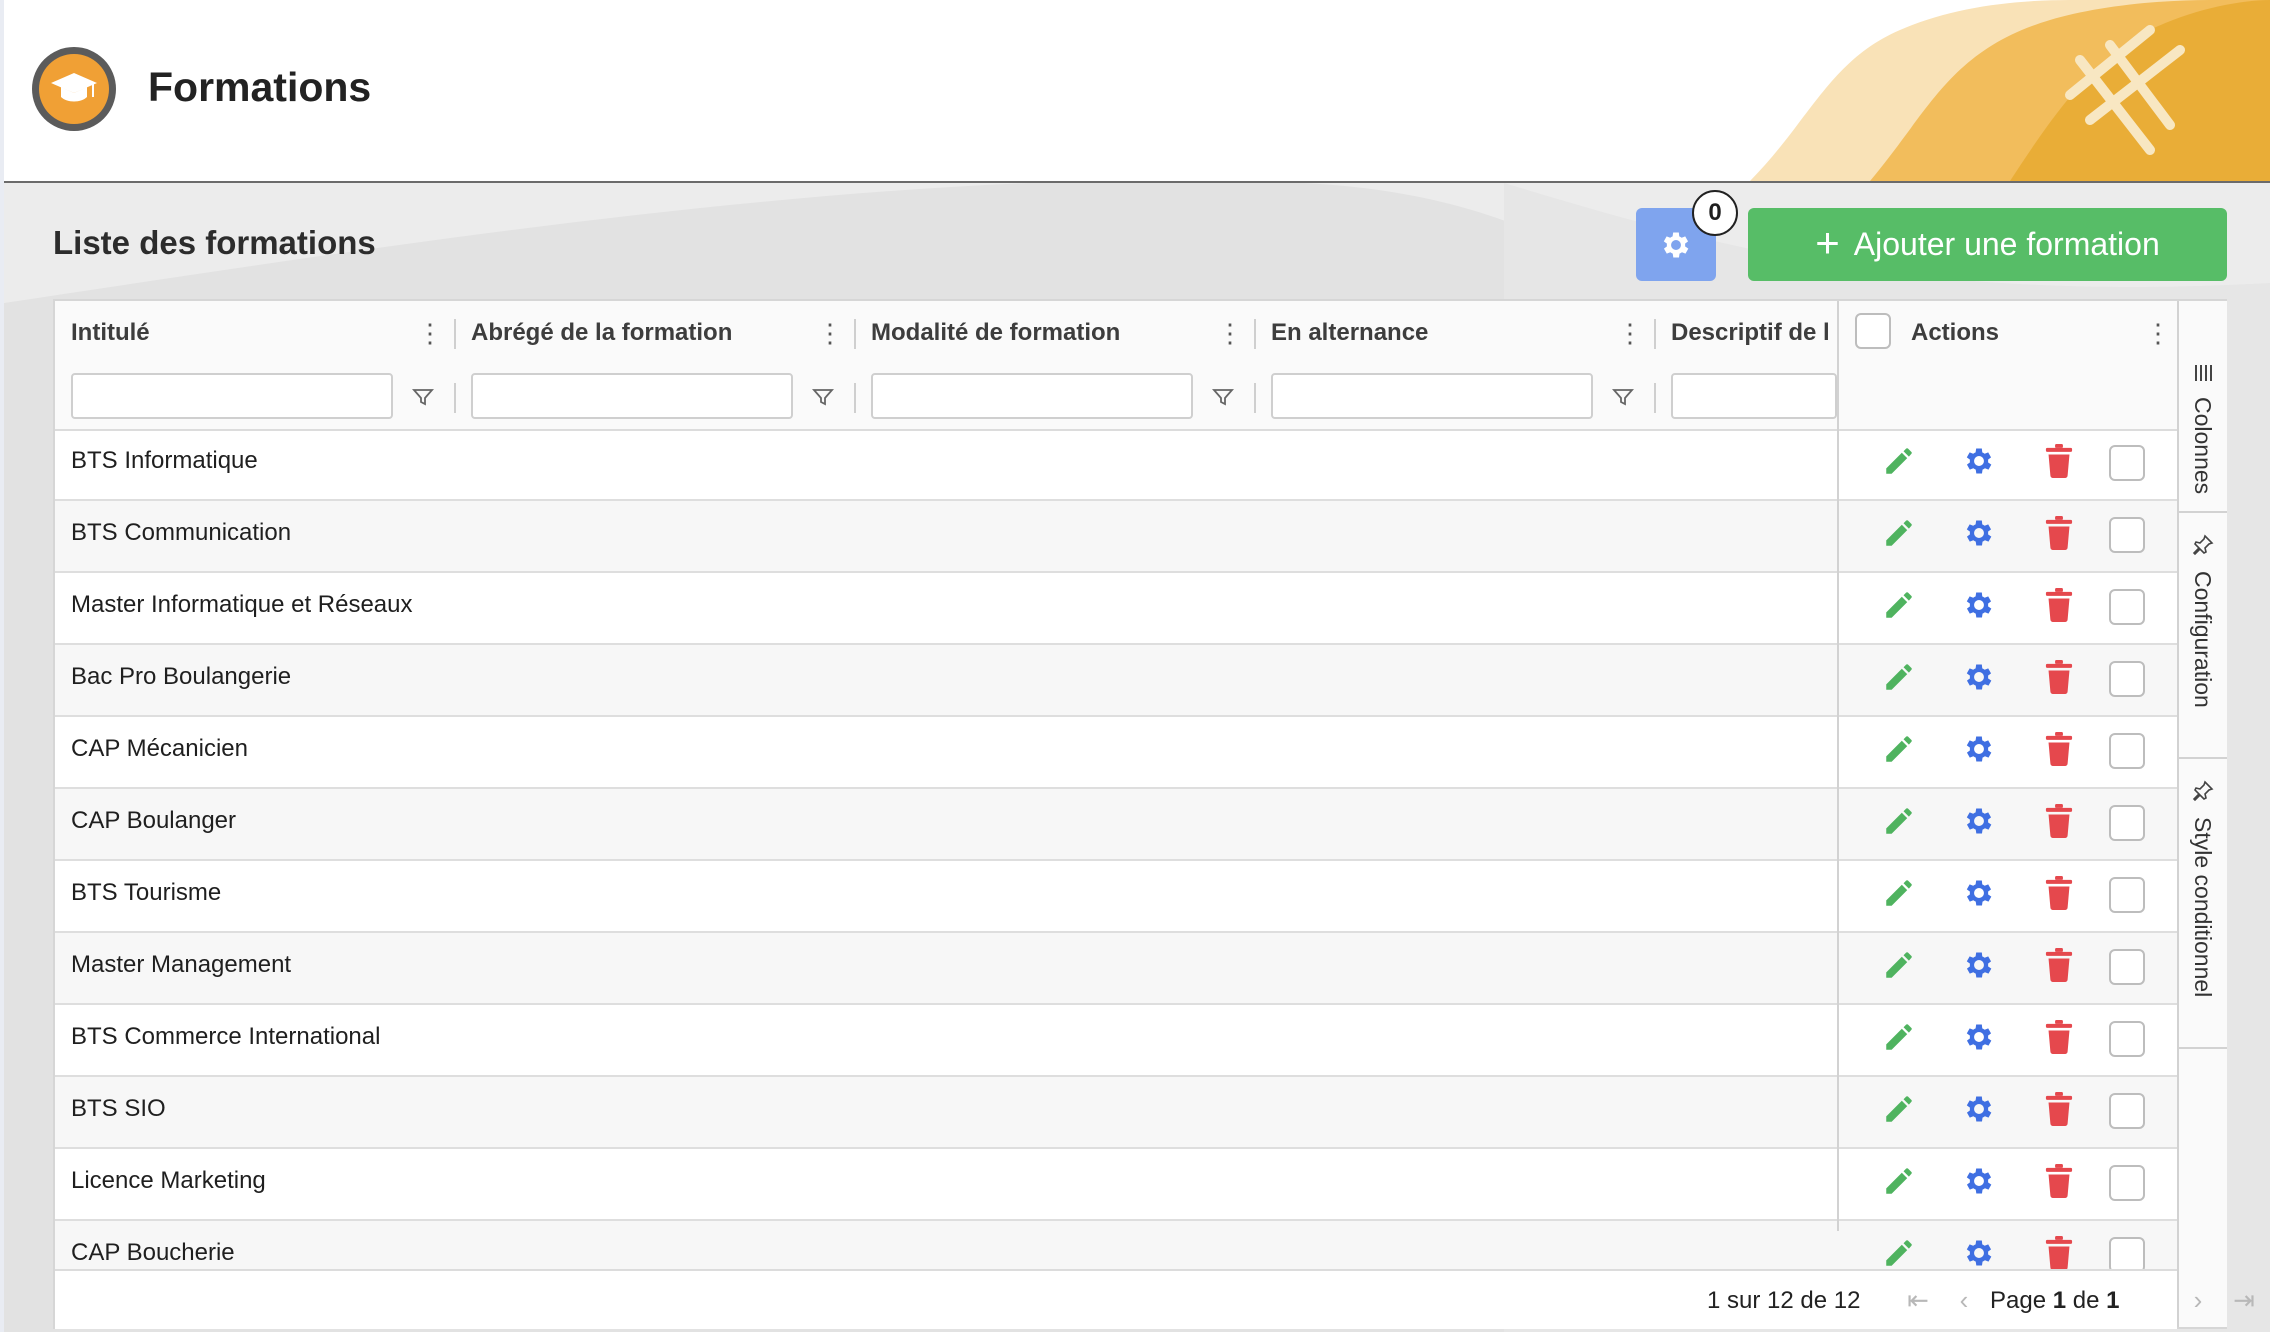 The height and width of the screenshot is (1332, 2270). I want to click on row-count: 1 sur 12 de 12, so click(1784, 1300).